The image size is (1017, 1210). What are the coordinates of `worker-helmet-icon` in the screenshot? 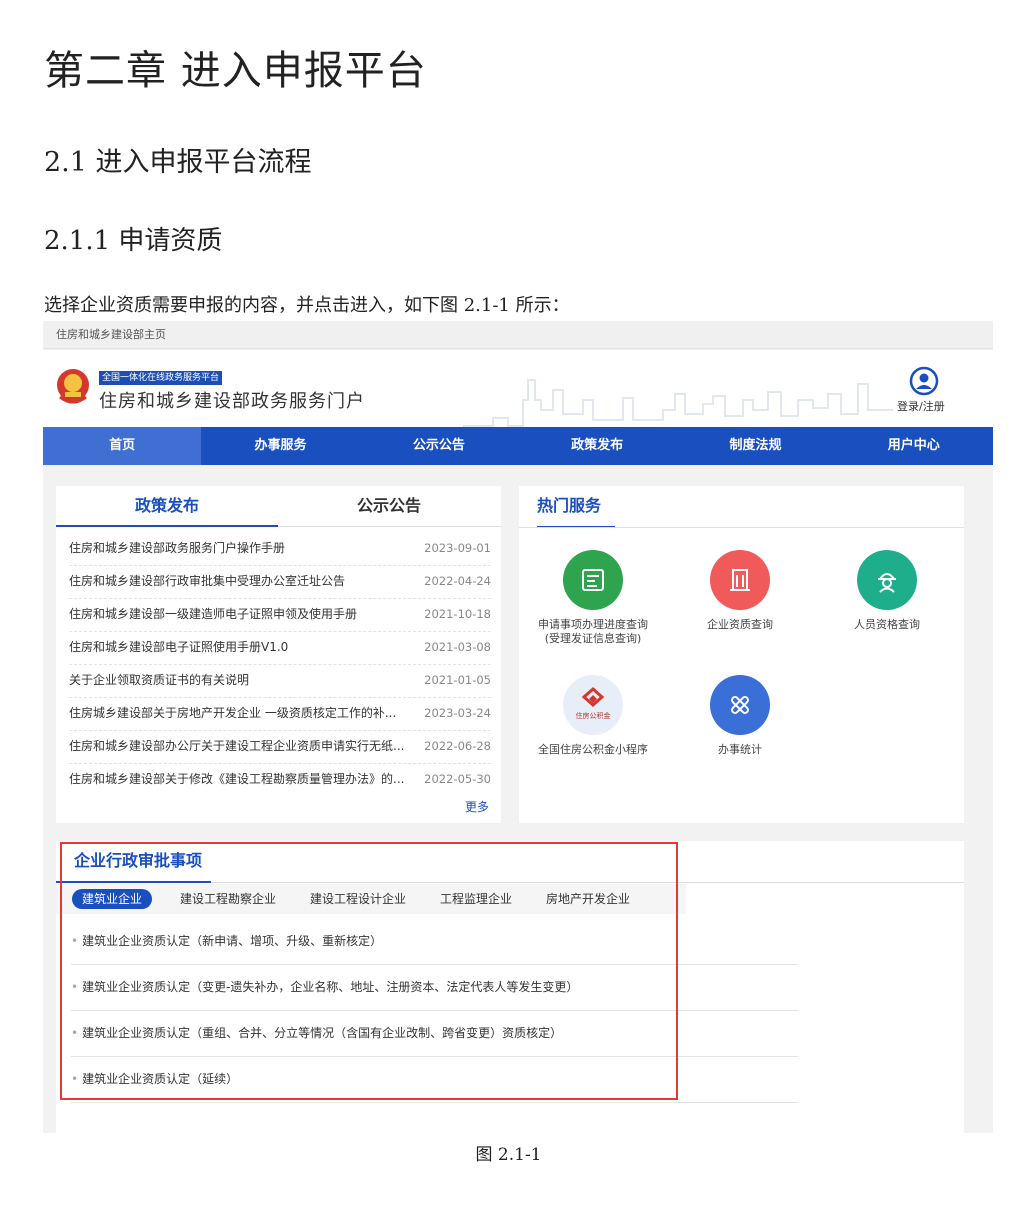 It's located at (887, 580).